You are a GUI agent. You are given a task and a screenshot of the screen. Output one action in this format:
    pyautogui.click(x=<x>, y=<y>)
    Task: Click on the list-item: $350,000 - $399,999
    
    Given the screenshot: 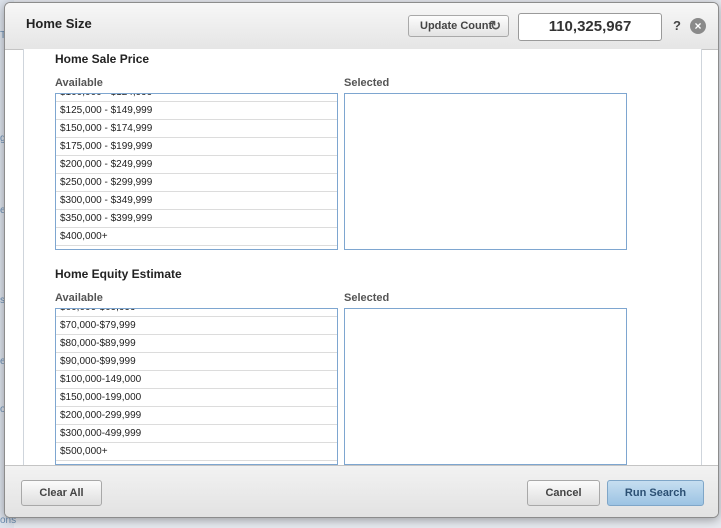 What is the action you would take?
    pyautogui.click(x=196, y=219)
    